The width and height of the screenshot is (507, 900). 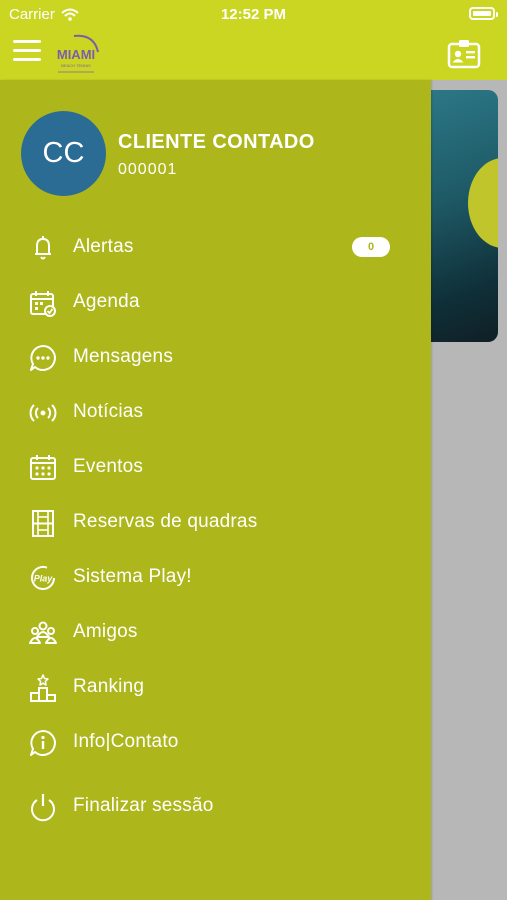 I want to click on menu-item-label: Info|Contato, so click(x=126, y=741).